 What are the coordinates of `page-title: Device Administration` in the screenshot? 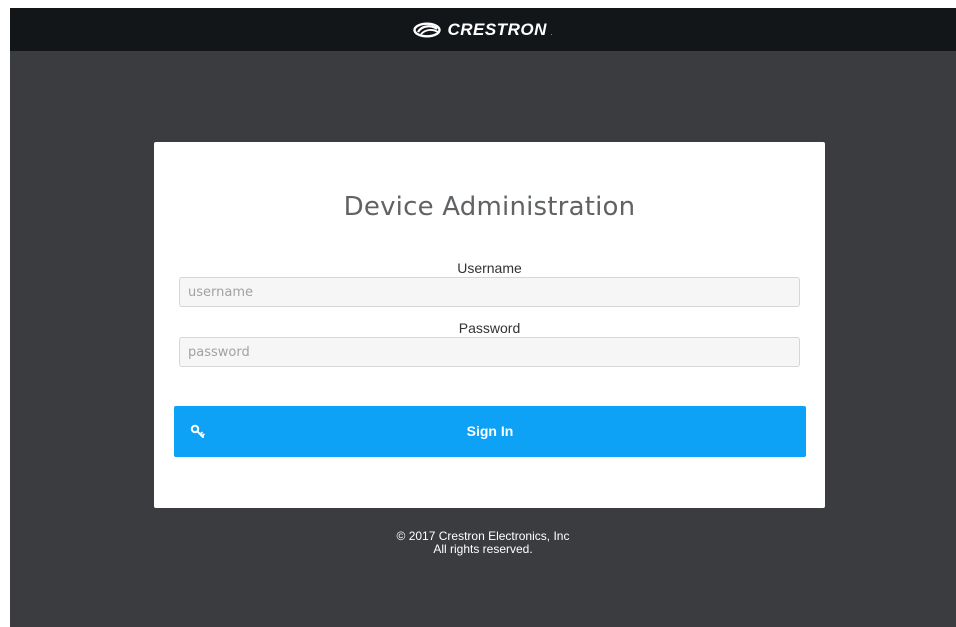 It's located at (489, 207).